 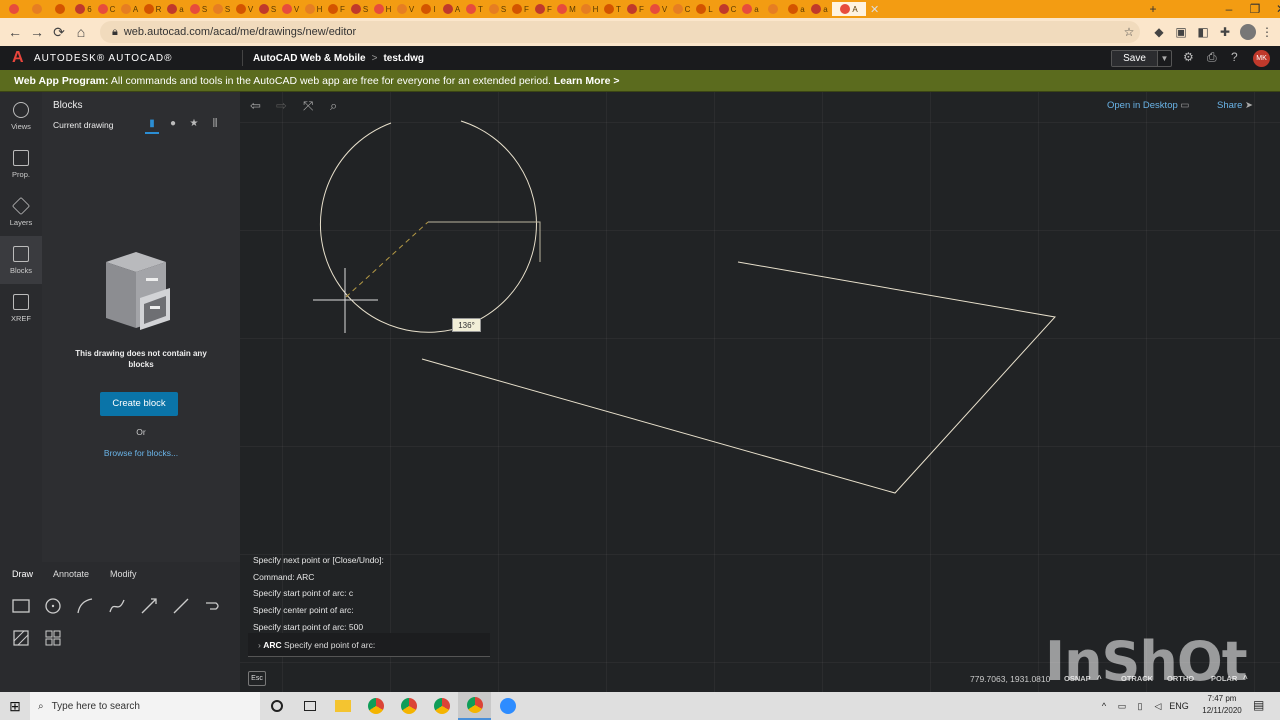 I want to click on ray-tool-icon, so click(x=149, y=606).